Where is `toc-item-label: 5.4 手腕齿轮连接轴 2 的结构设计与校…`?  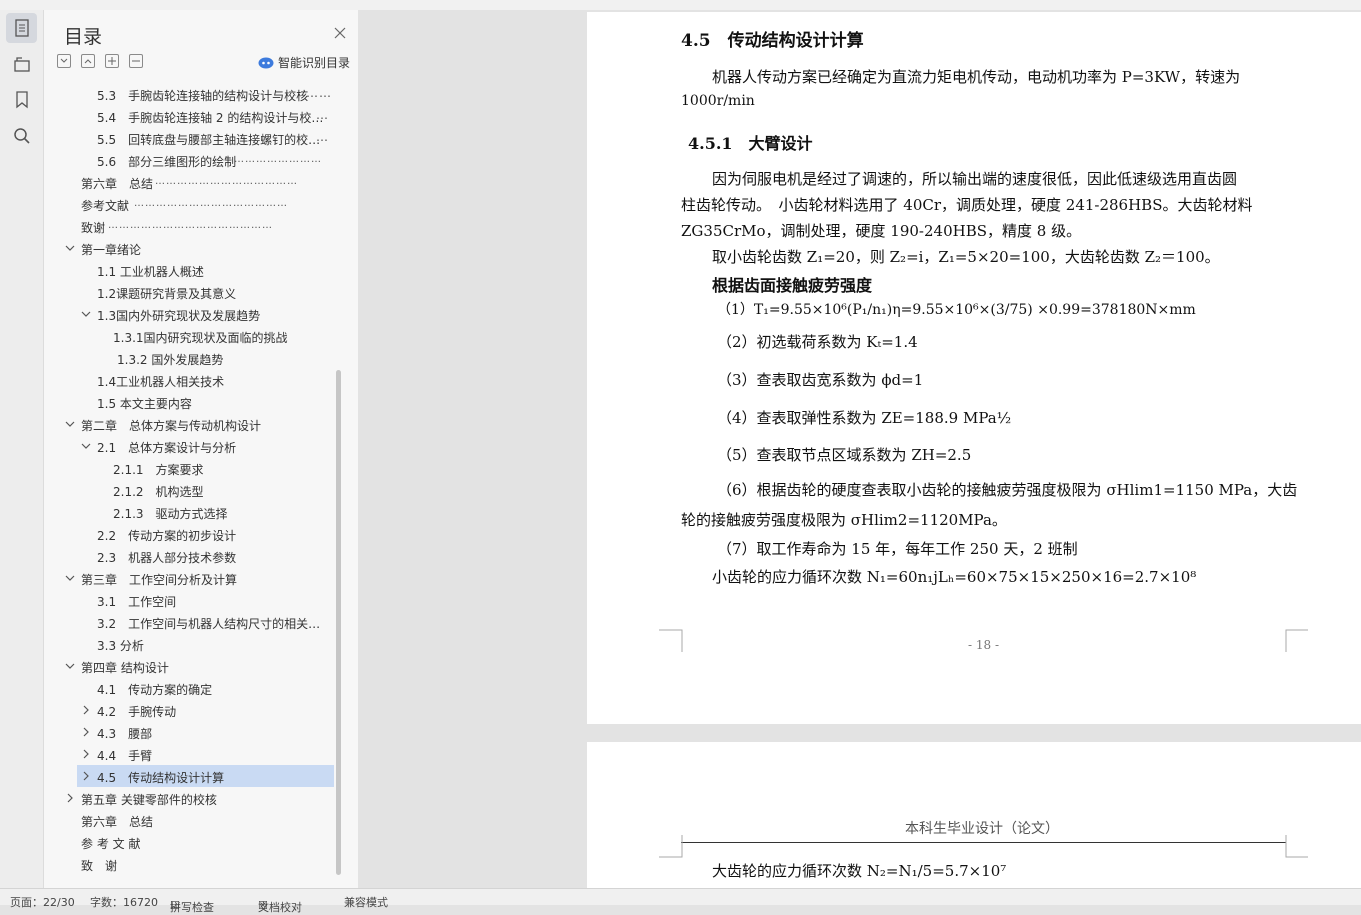 toc-item-label: 5.4 手腕齿轮连接轴 2 的结构设计与校… is located at coordinates (210, 118).